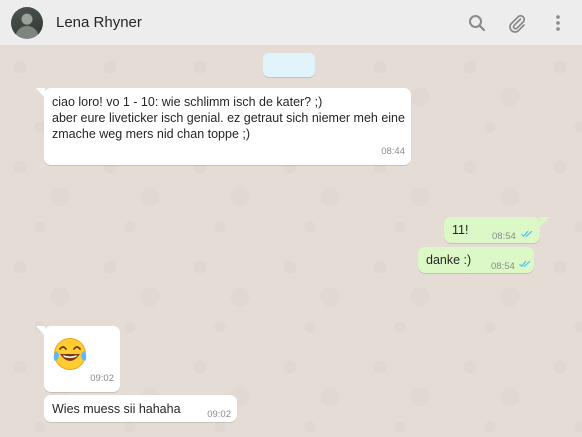  What do you see at coordinates (151, 134) in the screenshot?
I see `message-line: zmache weg mers nid chan toppe ;)` at bounding box center [151, 134].